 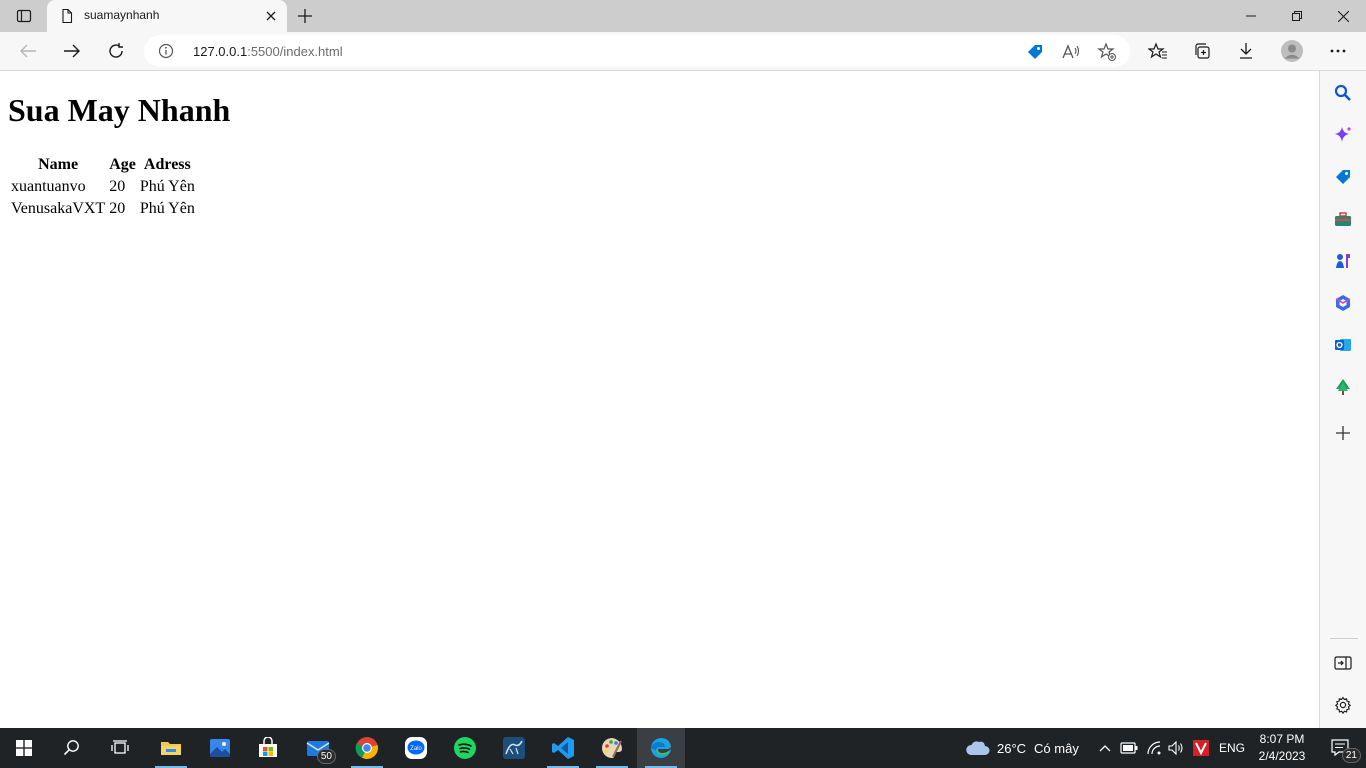 I want to click on mysql-workbench-icon, so click(x=514, y=748).